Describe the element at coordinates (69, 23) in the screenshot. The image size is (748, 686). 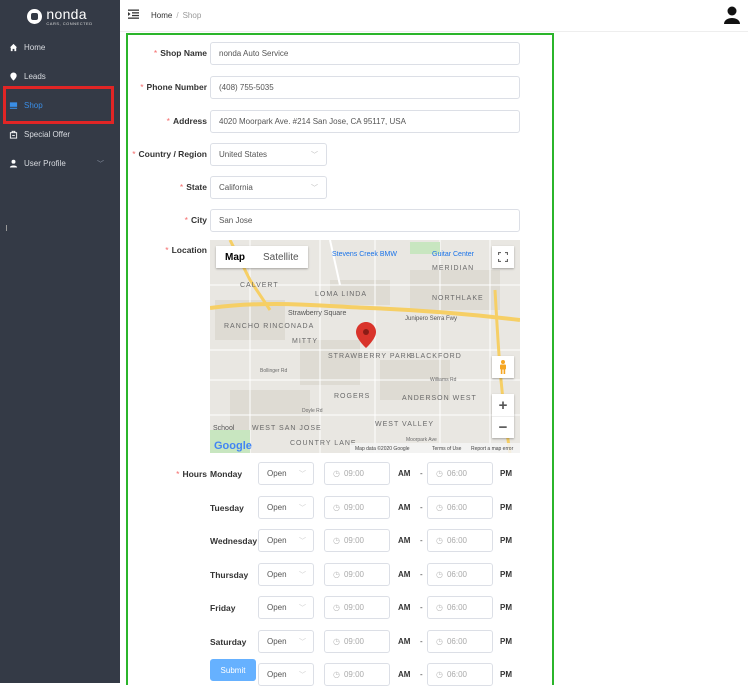
I see `logo-tagline: CARS, CONNECTED` at that location.